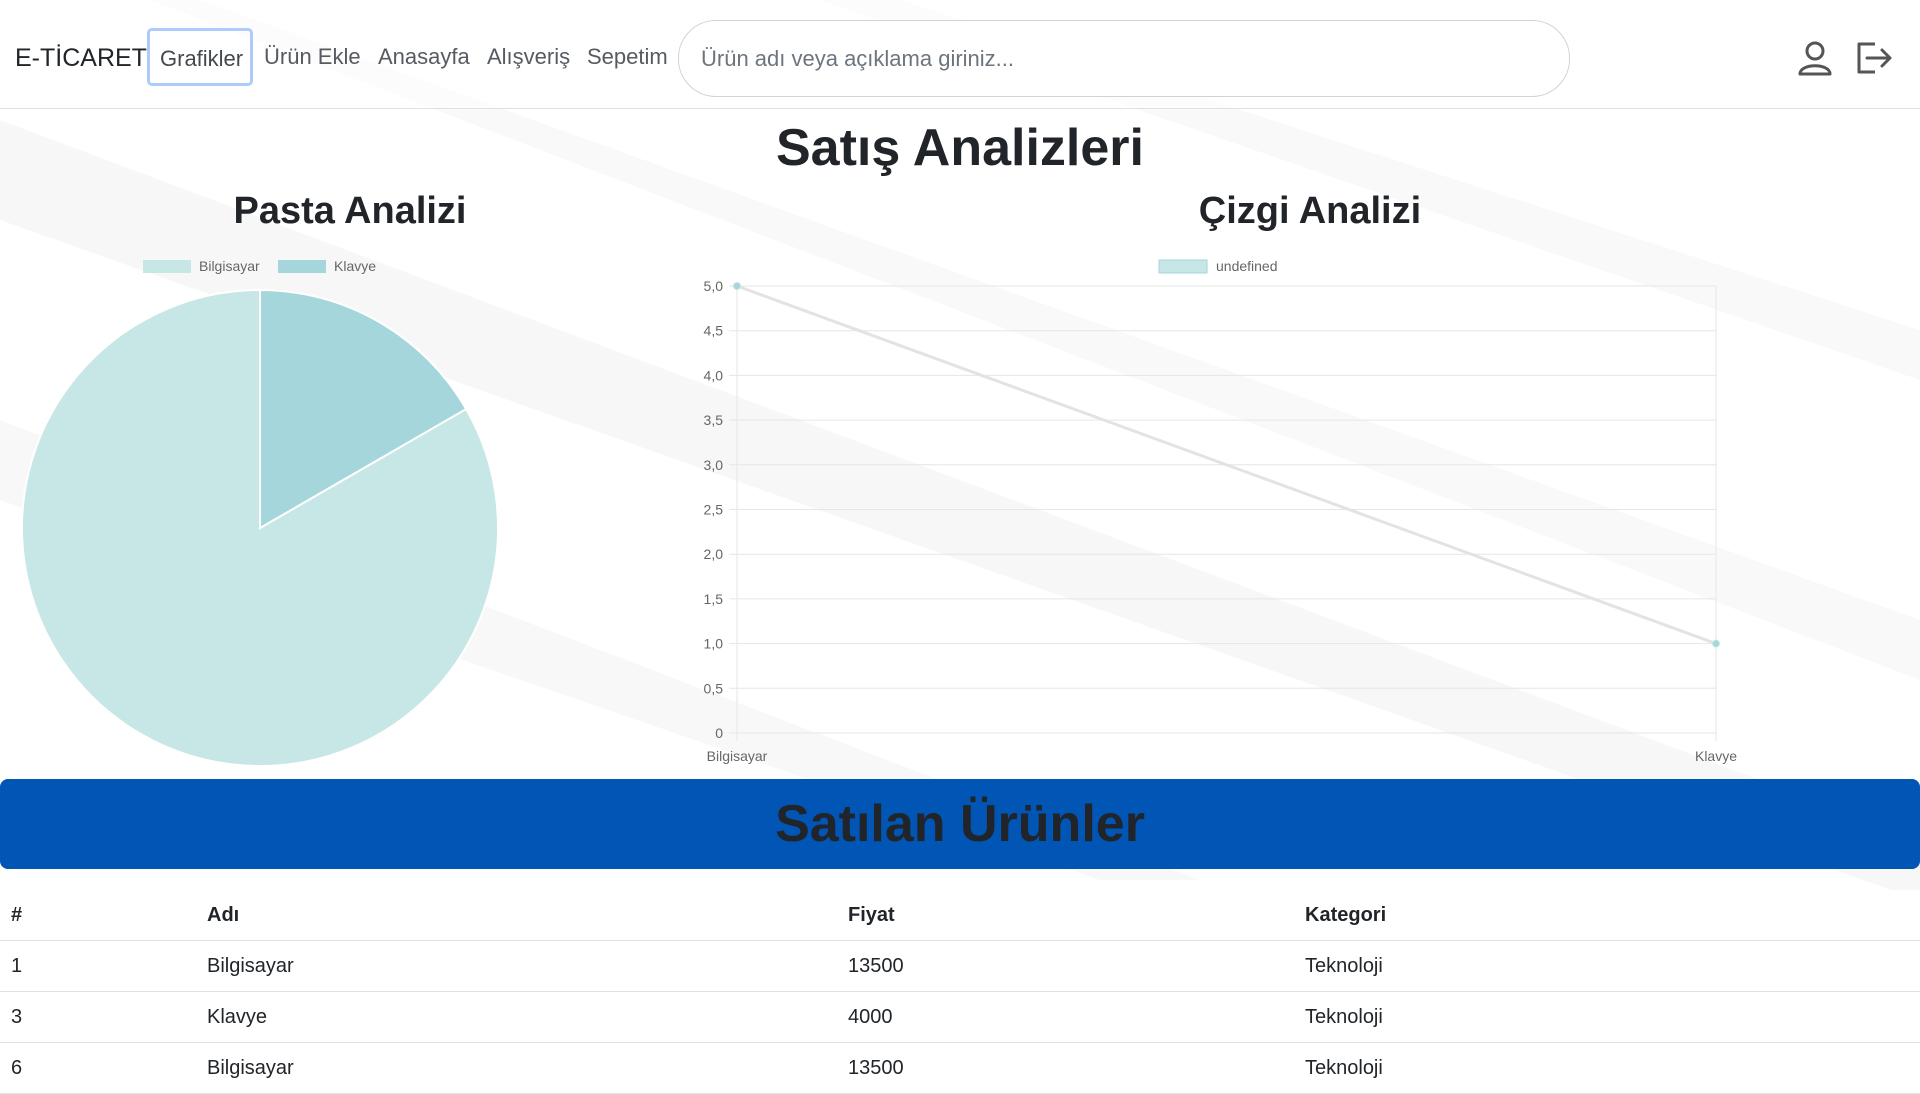 This screenshot has height=1094, width=1920. I want to click on table-row: 6 Bilgisayar 13500 Teknoloji, so click(960, 1068).